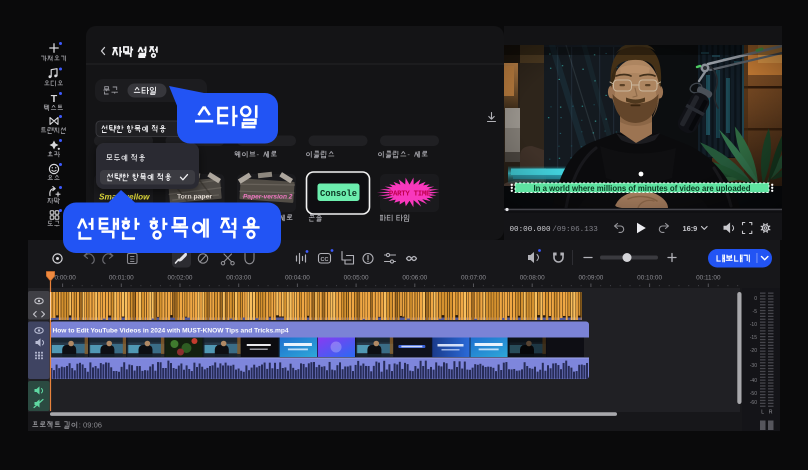 The width and height of the screenshot is (808, 470). Describe the element at coordinates (753, 366) in the screenshot. I see `svg-text: -30` at that location.